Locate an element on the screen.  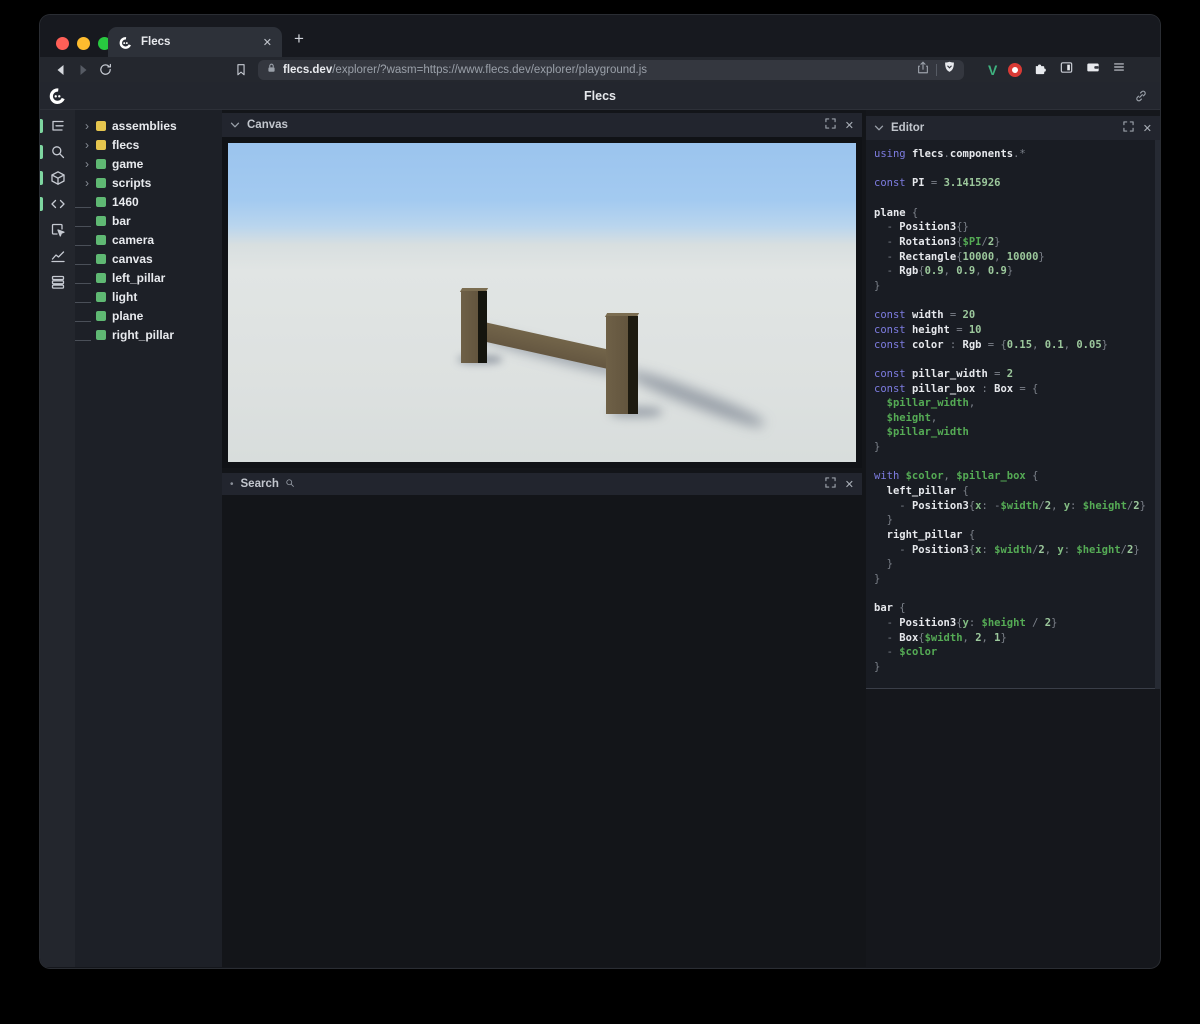
code-line: bar { is located at coordinates (890, 608).